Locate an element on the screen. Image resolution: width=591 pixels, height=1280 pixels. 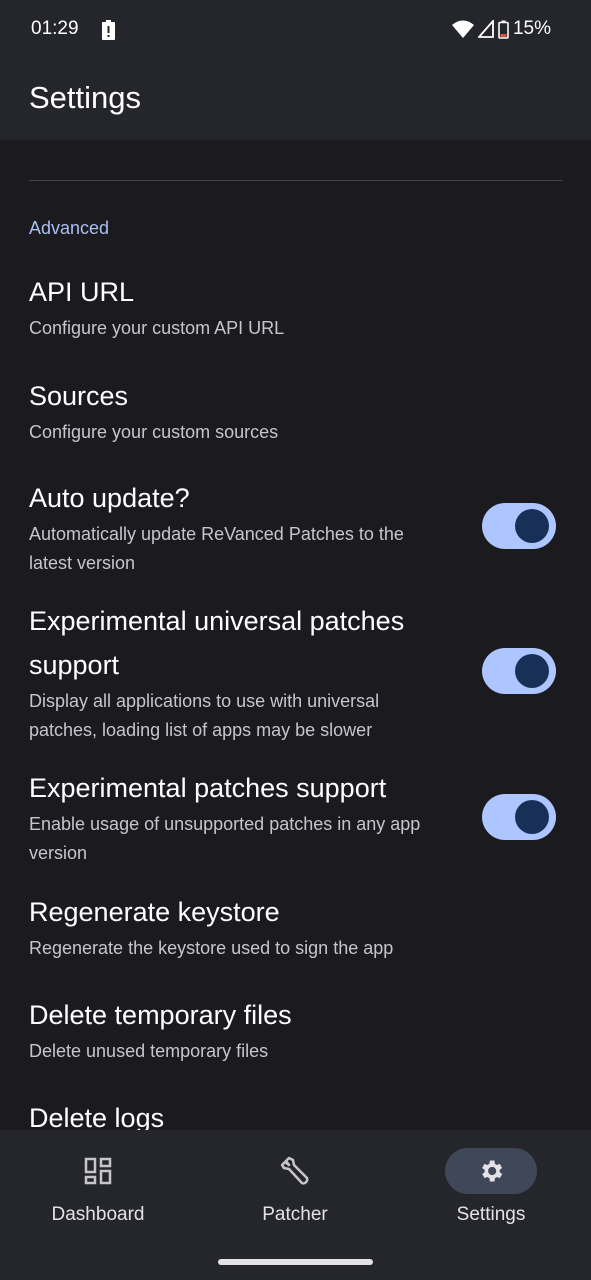
experimental-universal-toggle is located at coordinates (519, 671).